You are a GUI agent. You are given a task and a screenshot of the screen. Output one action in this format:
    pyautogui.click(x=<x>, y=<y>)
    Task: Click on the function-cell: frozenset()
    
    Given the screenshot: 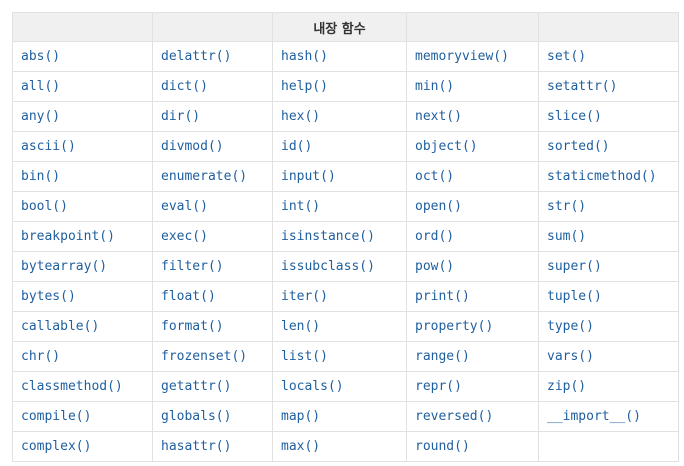 What is the action you would take?
    pyautogui.click(x=212, y=356)
    